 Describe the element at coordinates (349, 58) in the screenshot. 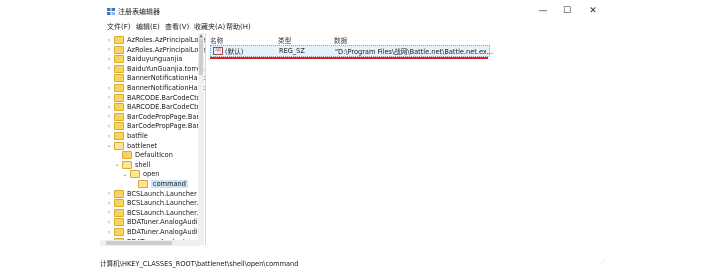

I see `highlight-underline` at that location.